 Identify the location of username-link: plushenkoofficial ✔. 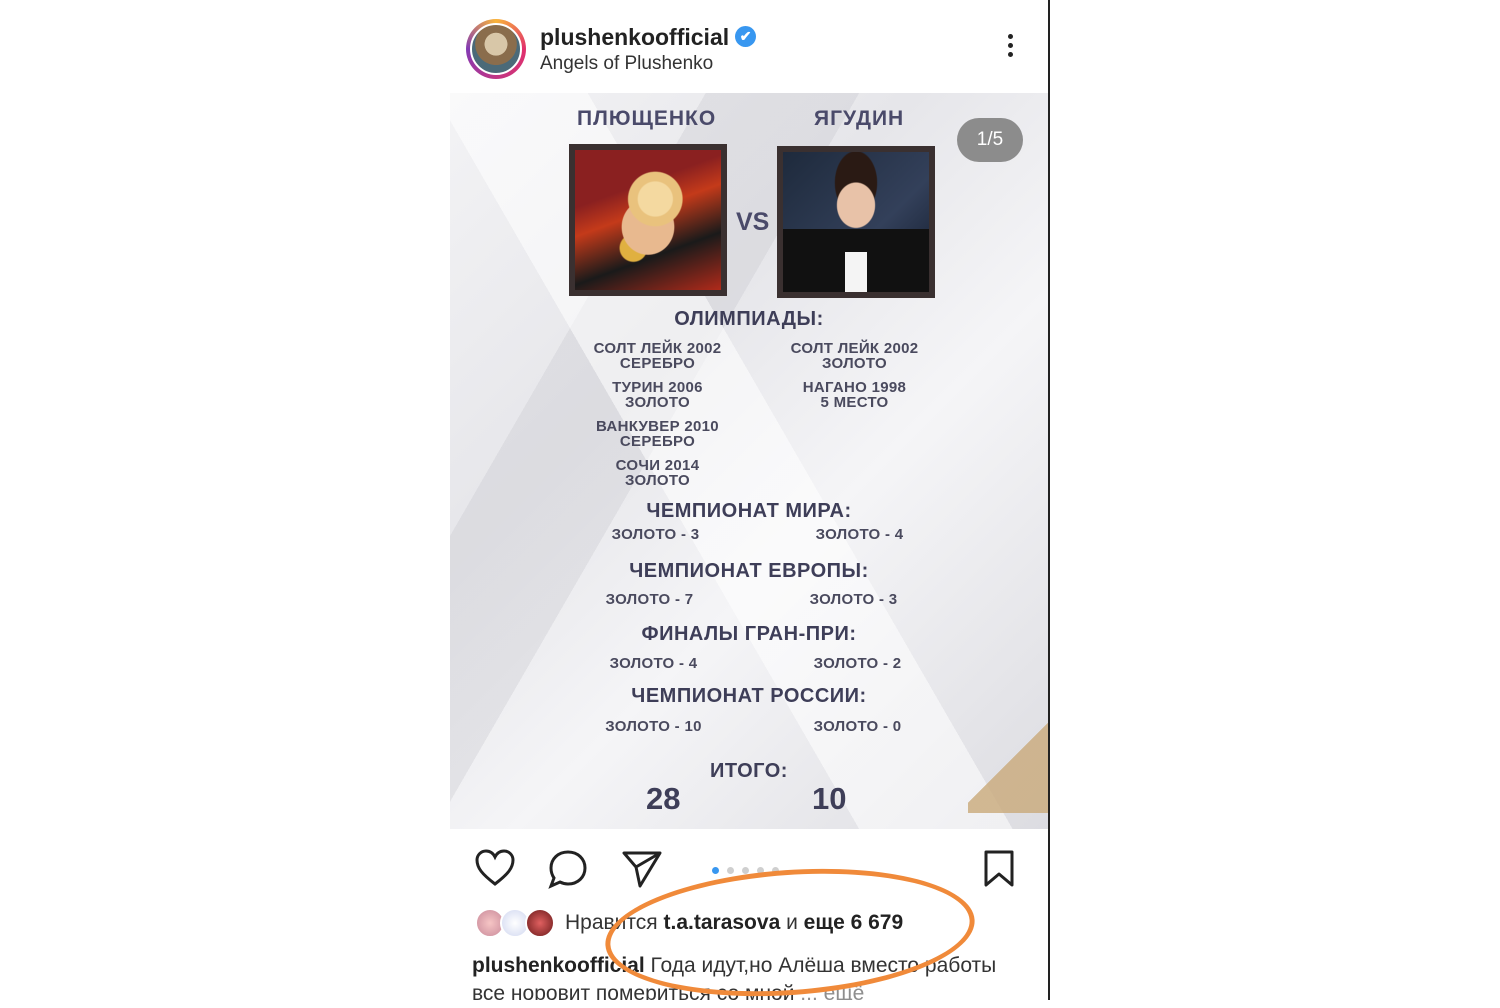
(648, 37).